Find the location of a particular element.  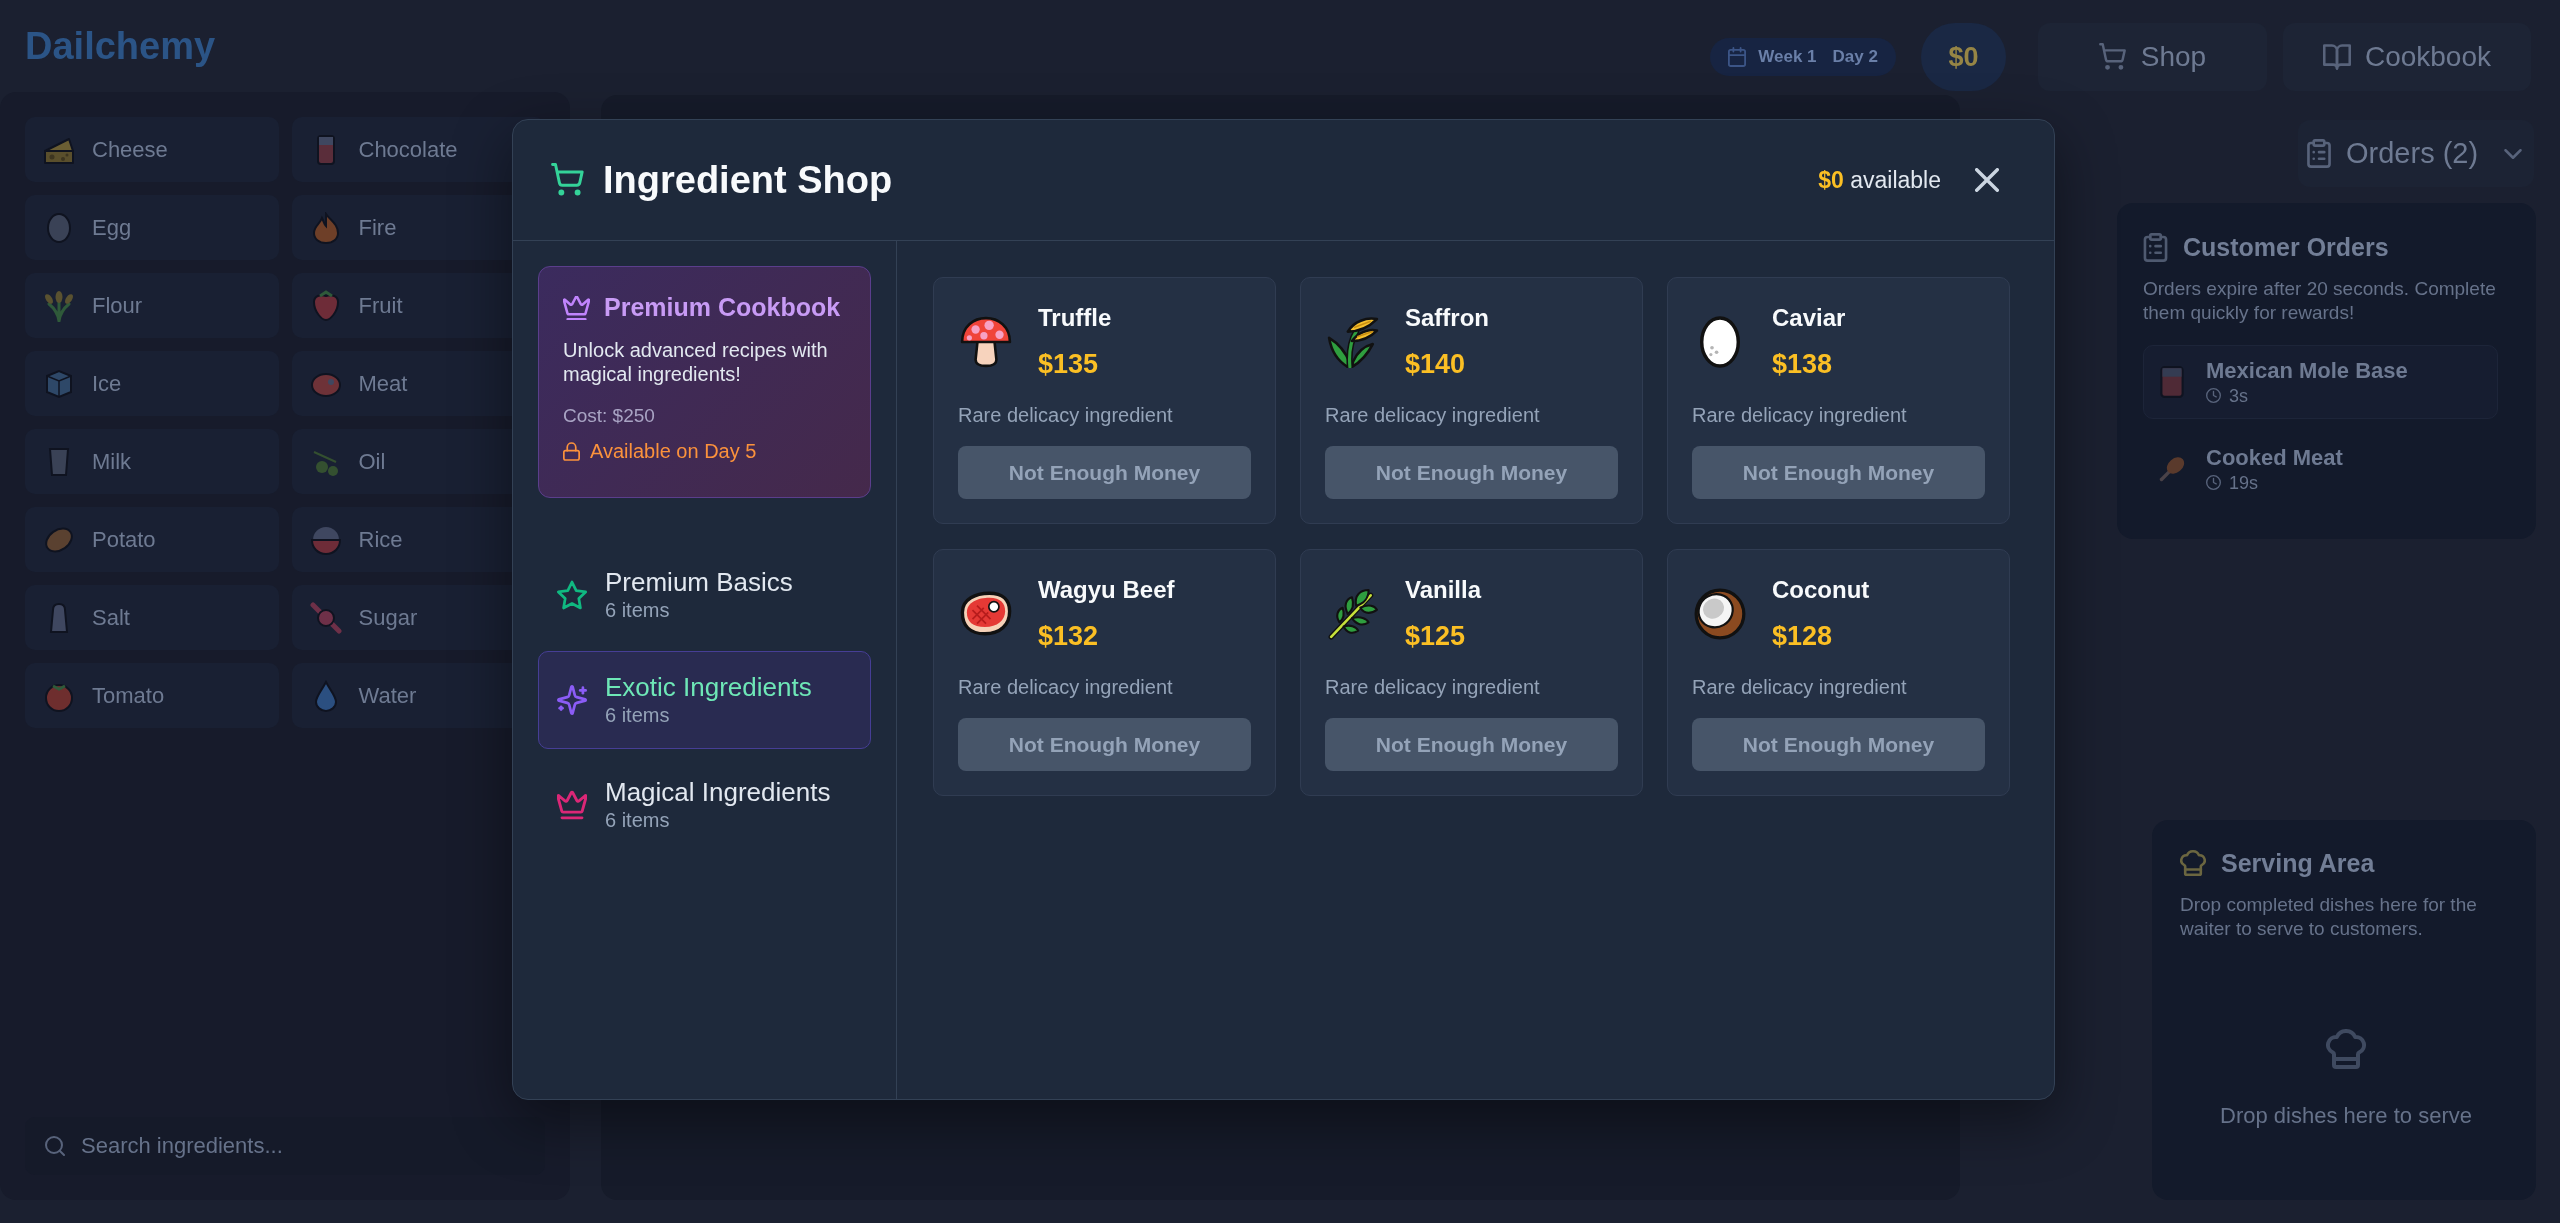

nav-button: Cookbook is located at coordinates (2406, 57).